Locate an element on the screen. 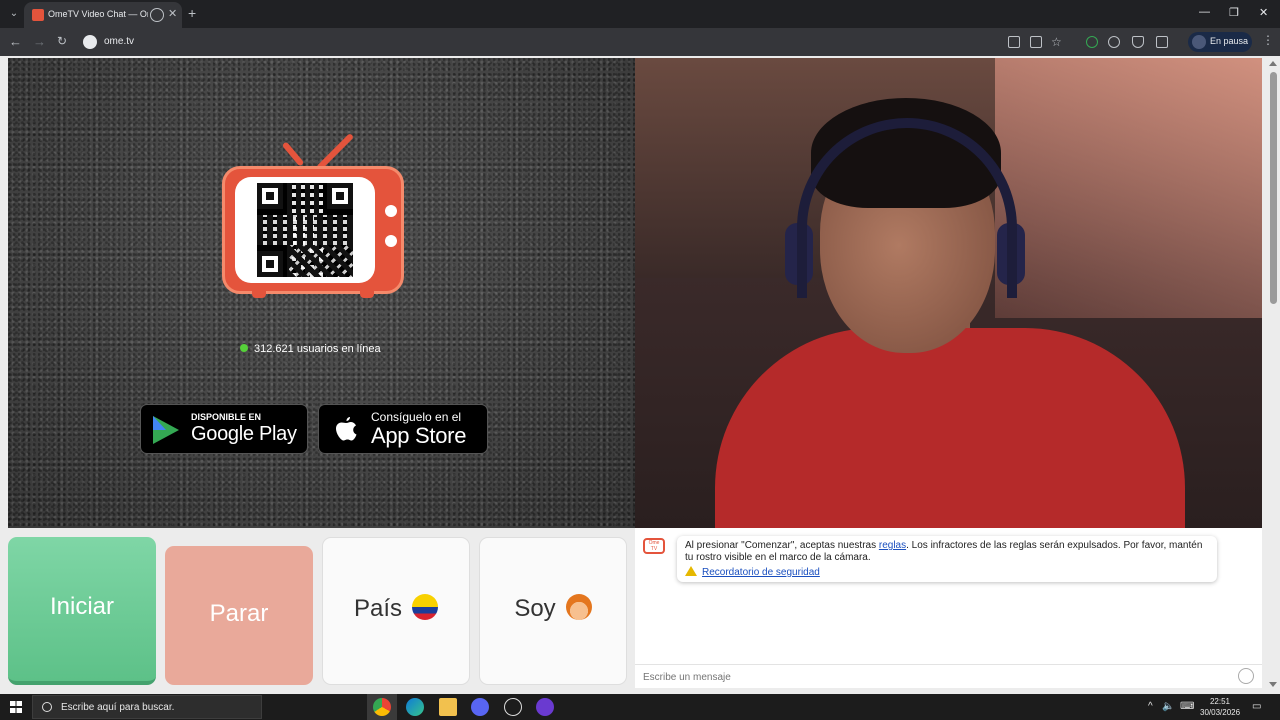 The height and width of the screenshot is (720, 1280). qr-code-icon is located at coordinates (305, 230).